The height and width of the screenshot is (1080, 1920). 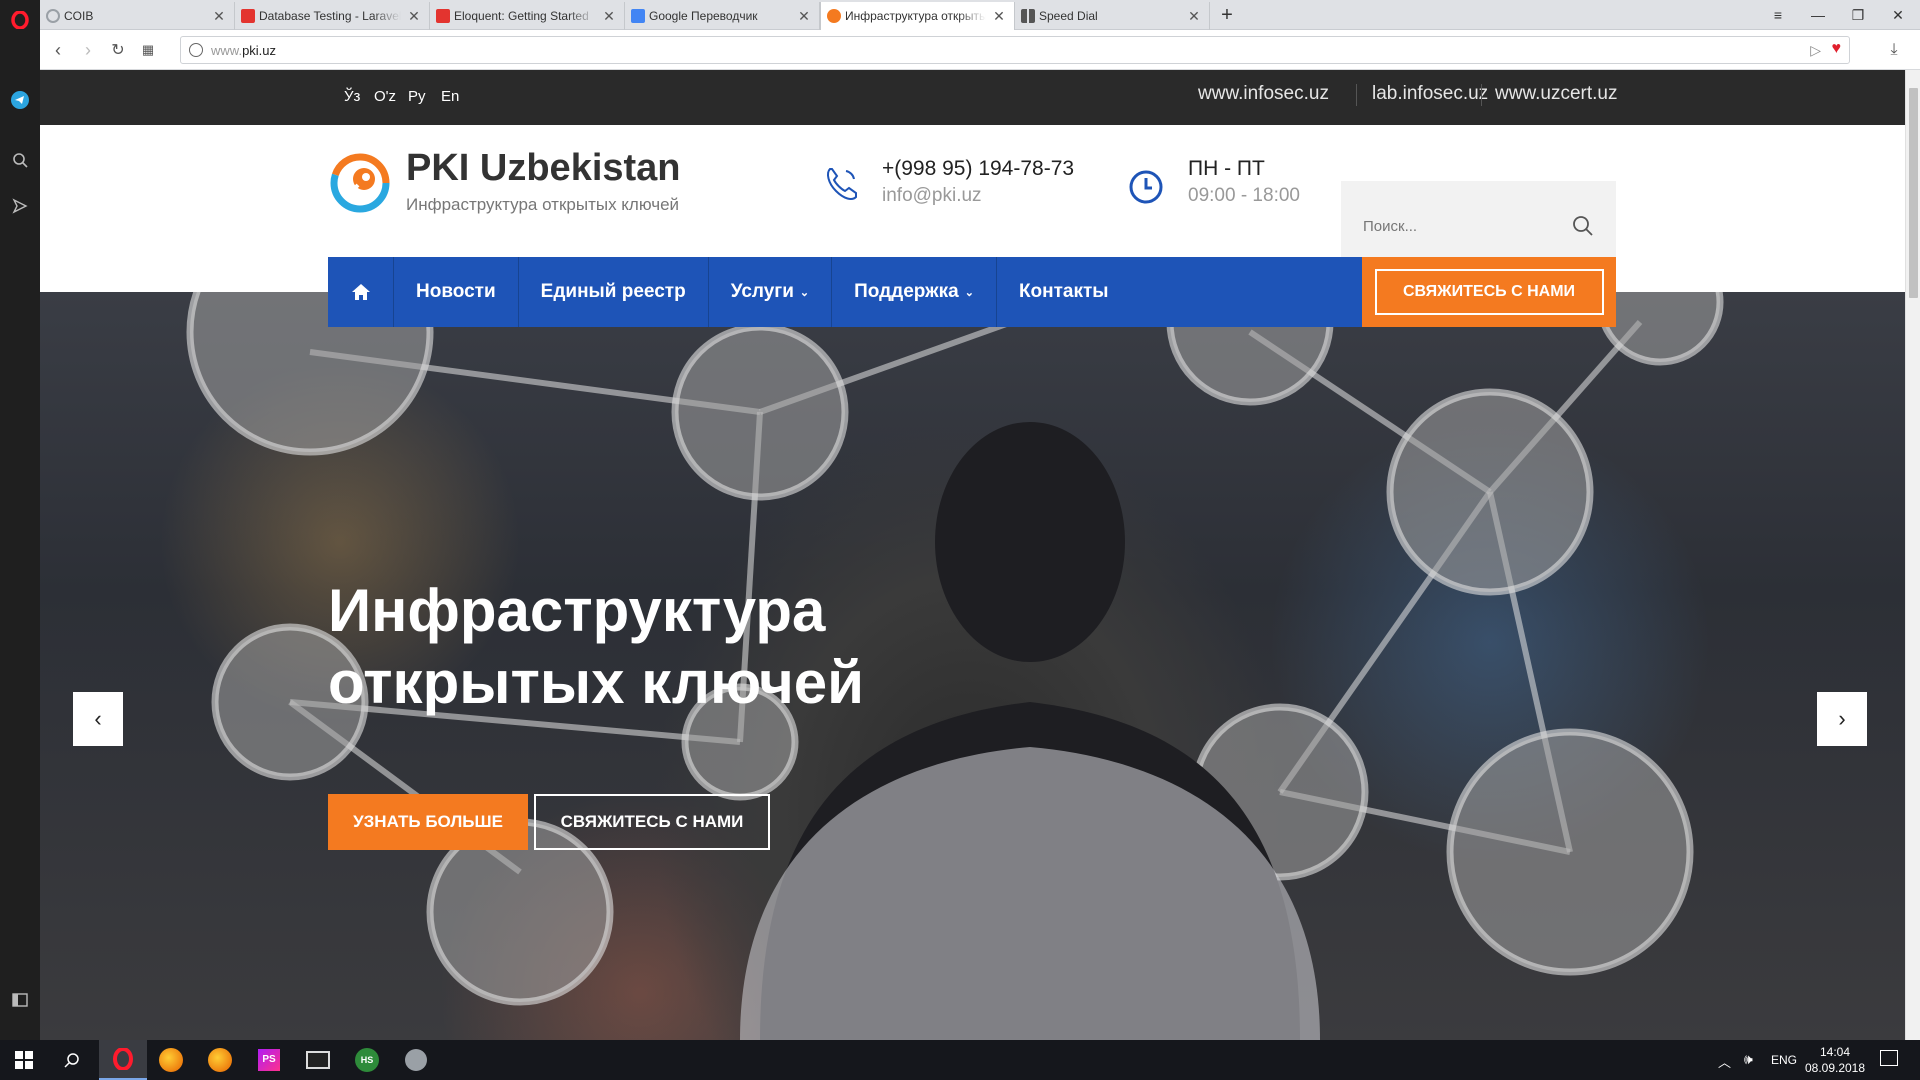 What do you see at coordinates (24, 1060) in the screenshot?
I see `windows-start-icon` at bounding box center [24, 1060].